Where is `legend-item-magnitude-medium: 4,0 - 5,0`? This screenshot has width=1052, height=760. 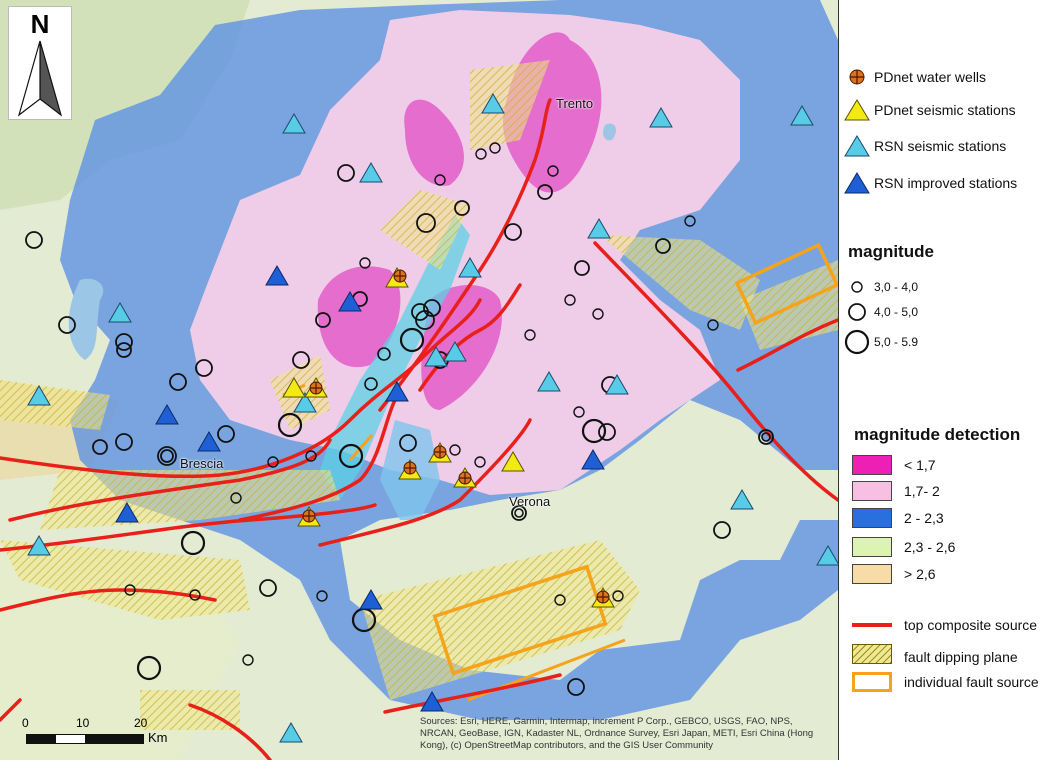
legend-item-magnitude-medium: 4,0 - 5,0 is located at coordinates (879, 312).